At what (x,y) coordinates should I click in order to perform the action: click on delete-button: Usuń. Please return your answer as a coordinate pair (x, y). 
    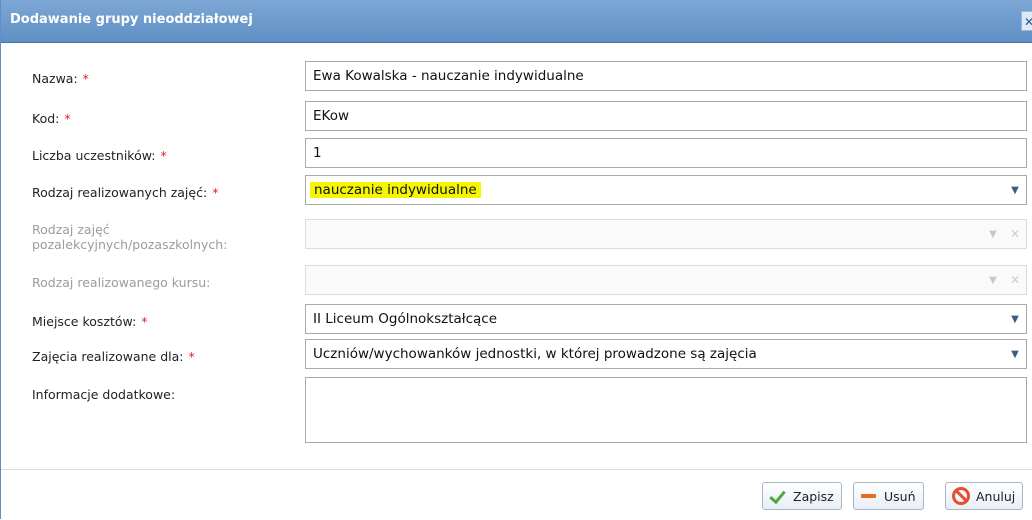
    Looking at the image, I should click on (888, 496).